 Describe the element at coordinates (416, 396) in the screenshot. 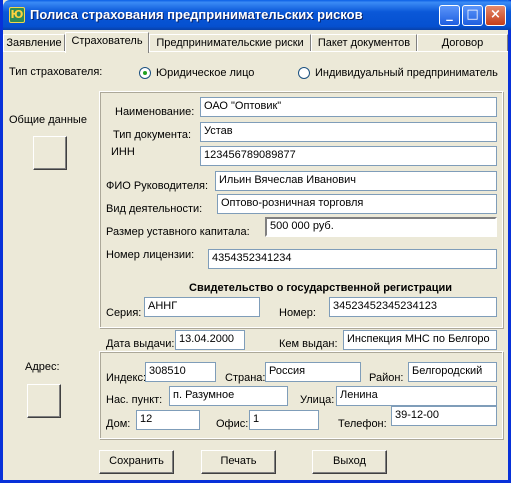

I see `street-field: Ленина` at that location.